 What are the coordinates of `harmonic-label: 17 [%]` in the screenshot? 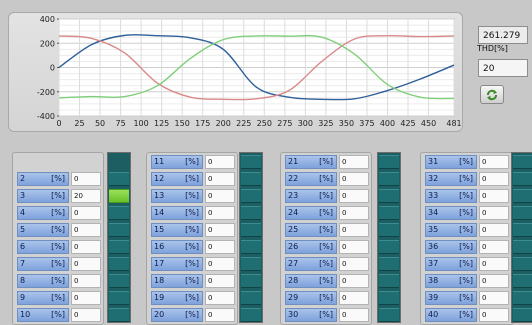 It's located at (177, 264).